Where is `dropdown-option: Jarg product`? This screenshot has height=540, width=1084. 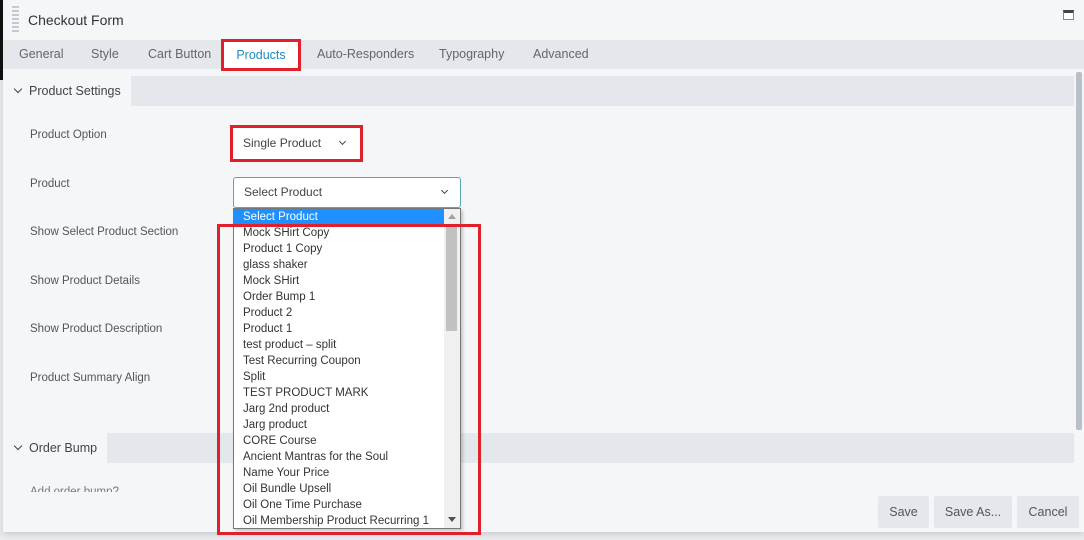 dropdown-option: Jarg product is located at coordinates (339, 425).